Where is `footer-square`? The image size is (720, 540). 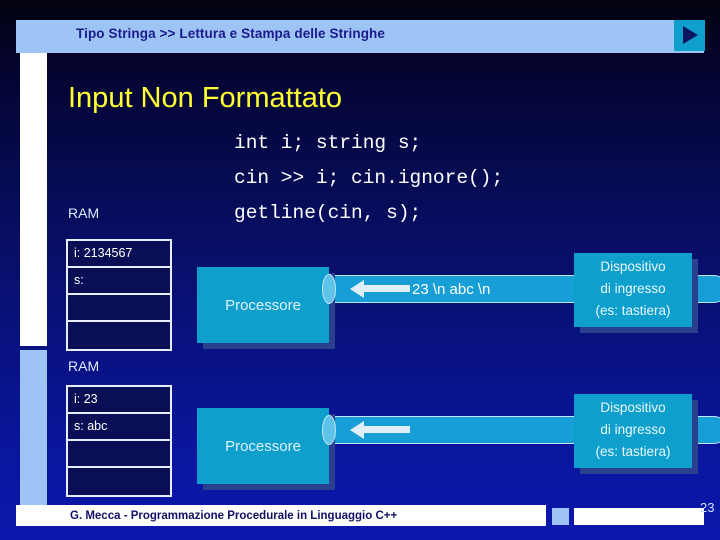
footer-square is located at coordinates (560, 516).